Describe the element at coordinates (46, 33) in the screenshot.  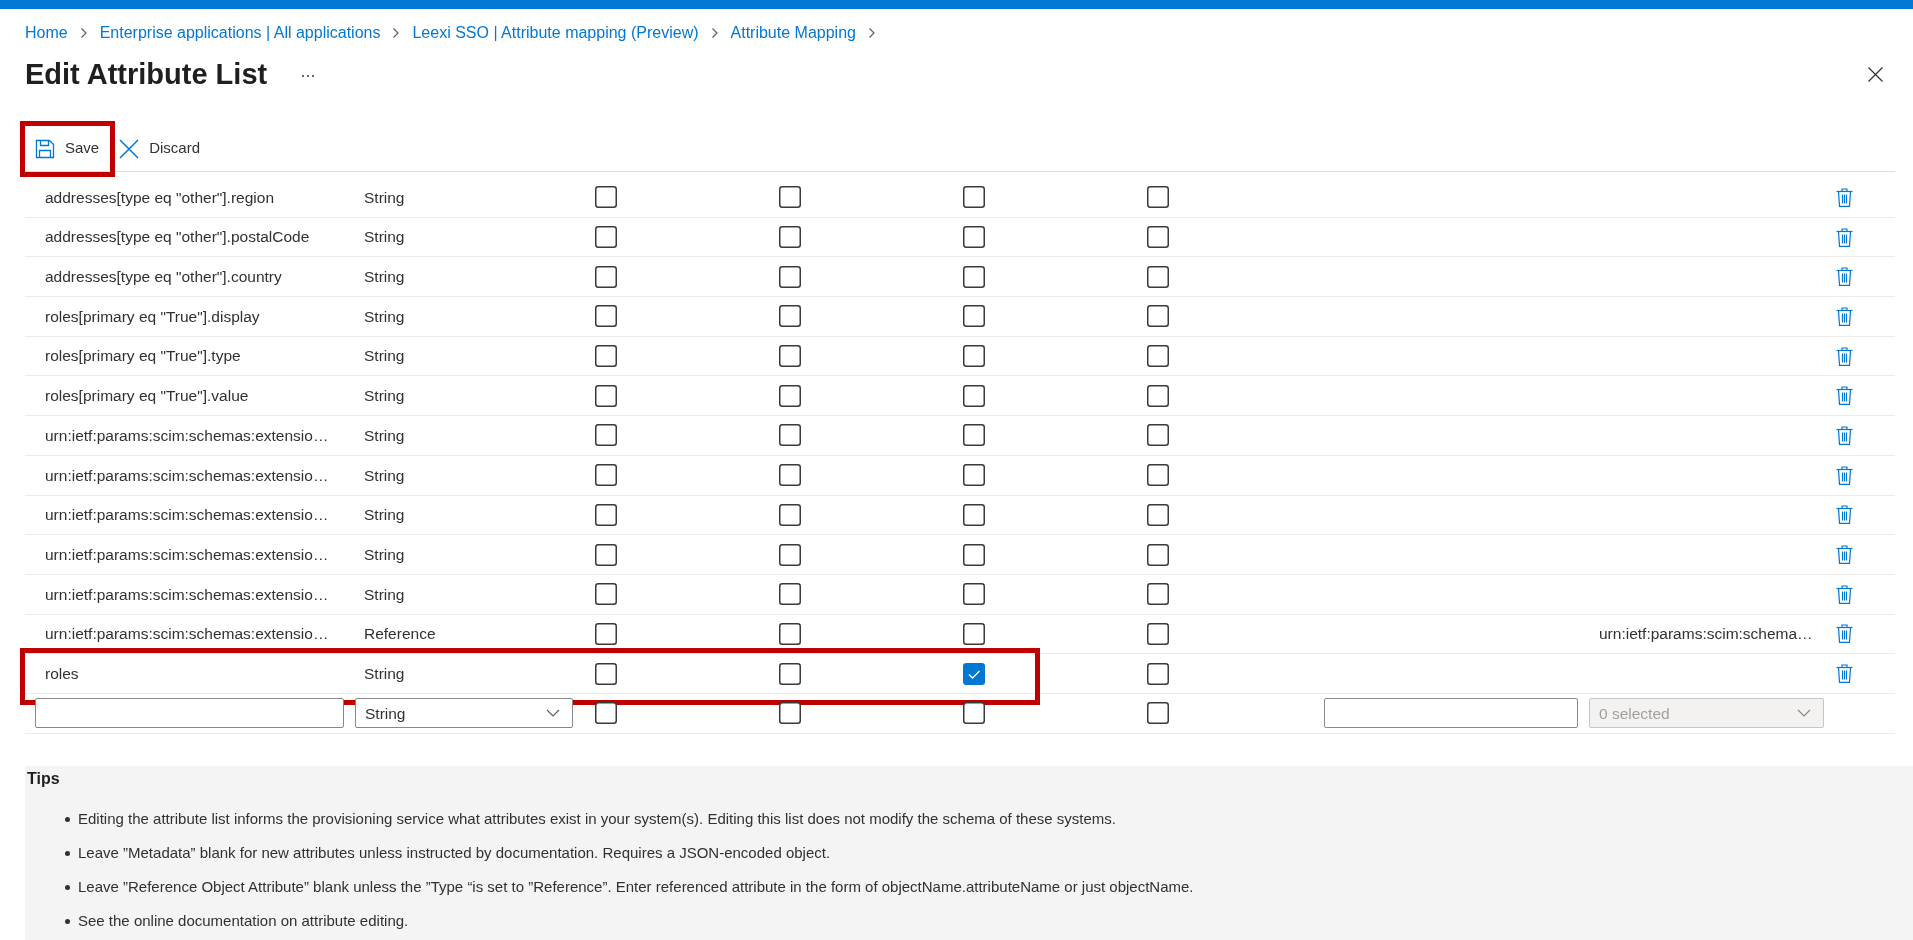
I see `breadcrumb-link: Home` at that location.